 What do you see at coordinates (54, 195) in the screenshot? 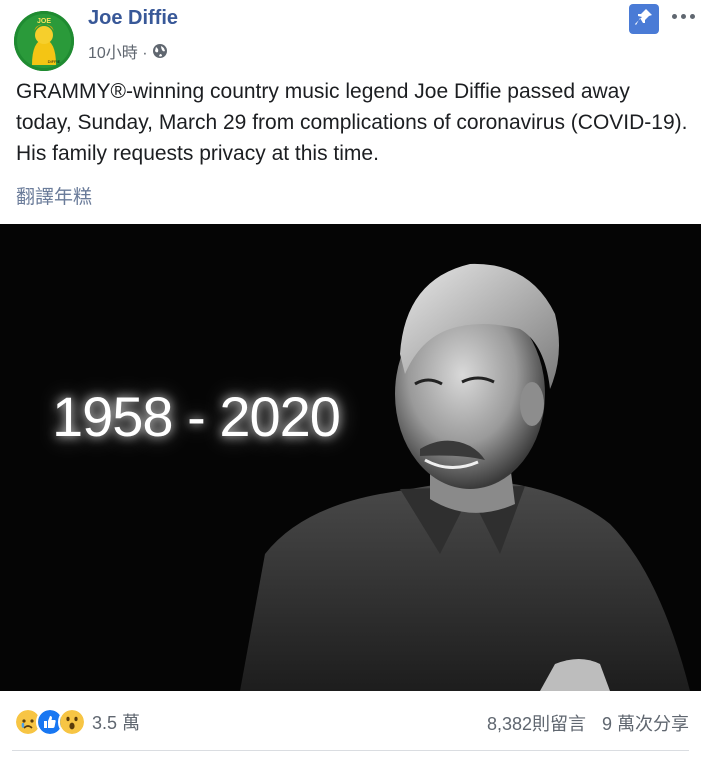
I see `see-translation-link: 翻譯年糕` at bounding box center [54, 195].